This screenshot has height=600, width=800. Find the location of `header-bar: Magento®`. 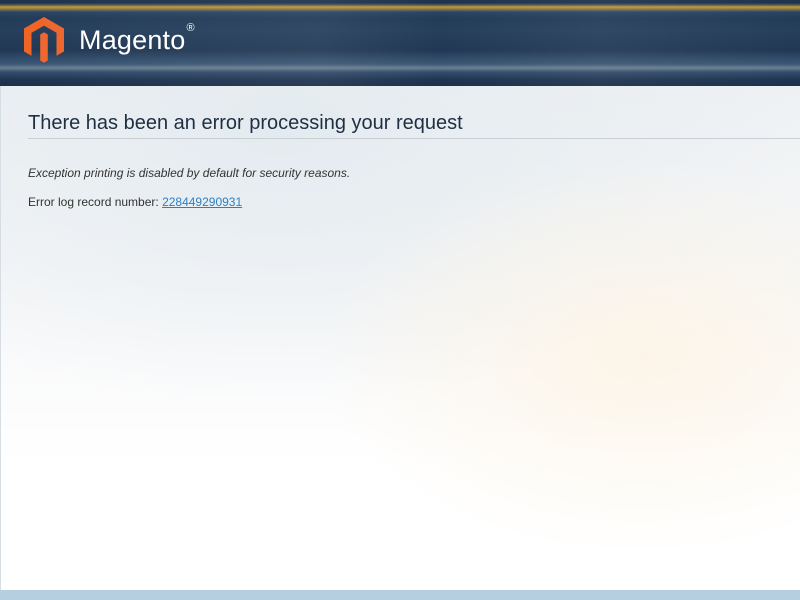

header-bar: Magento® is located at coordinates (400, 43).